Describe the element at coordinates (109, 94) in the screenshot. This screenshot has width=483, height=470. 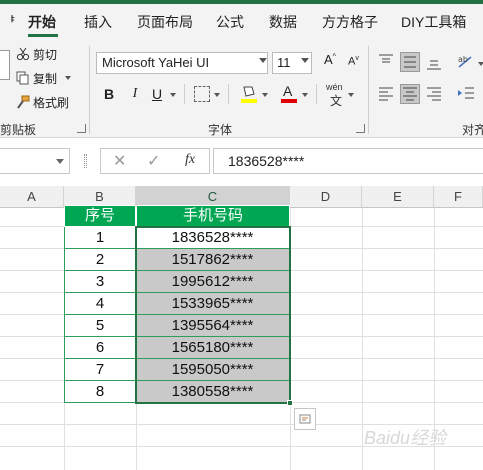
I see `bold-button: B` at that location.